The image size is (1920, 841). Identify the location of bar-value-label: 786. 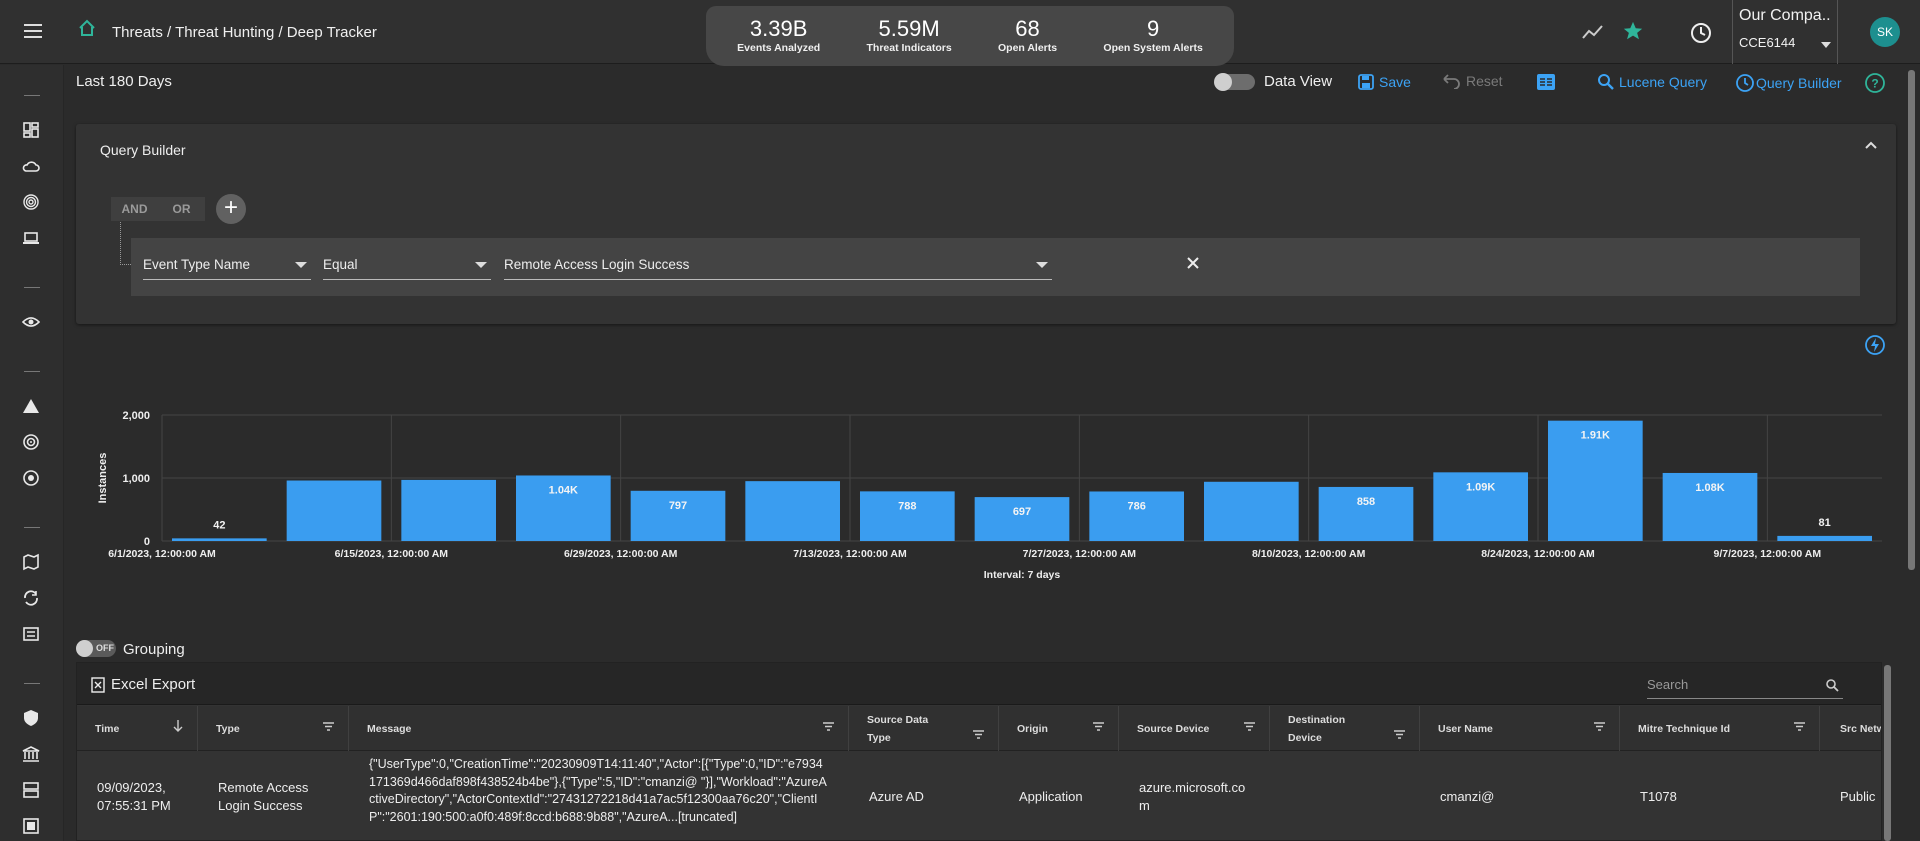
(1136, 506).